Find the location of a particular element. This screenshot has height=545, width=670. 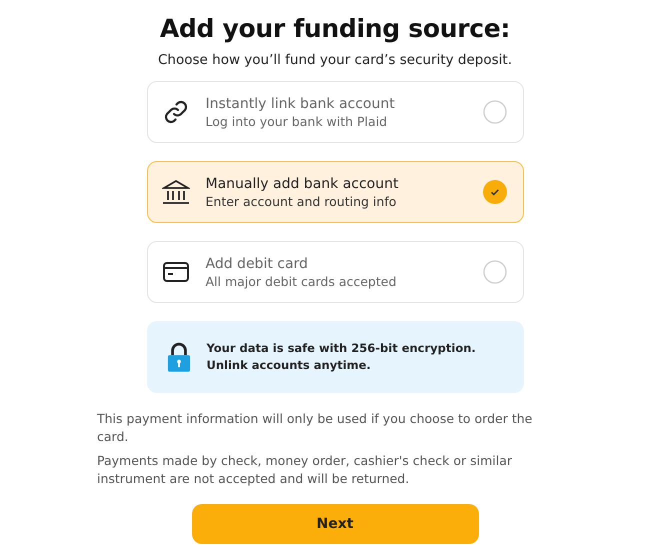

funding-option: Manually add bank account Enter account and routing info is located at coordinates (335, 192).